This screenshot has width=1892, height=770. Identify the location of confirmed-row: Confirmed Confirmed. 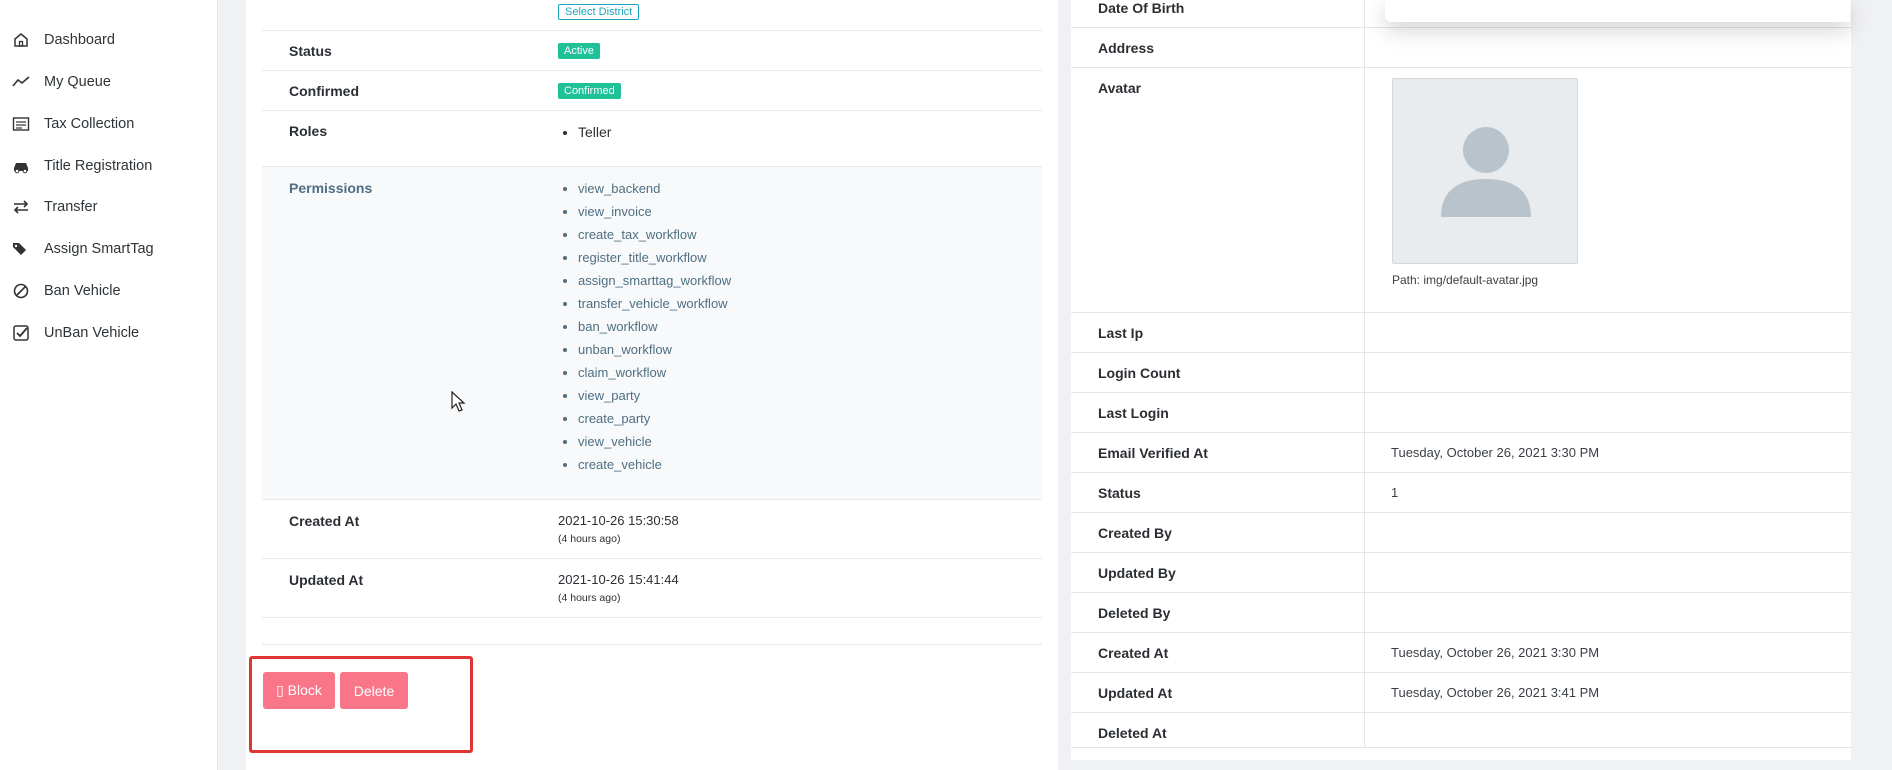
(652, 91).